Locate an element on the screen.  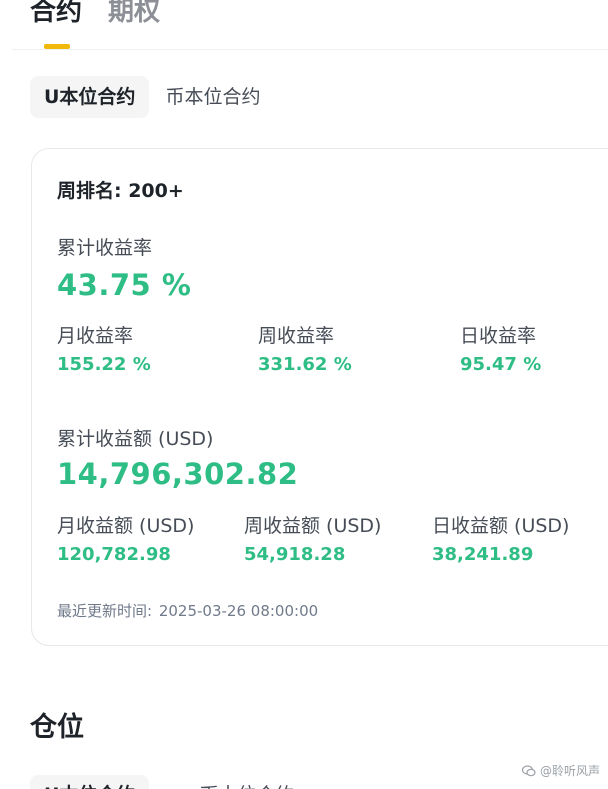
monthly-pnl-label: 月收益额 (USD) is located at coordinates (126, 526).